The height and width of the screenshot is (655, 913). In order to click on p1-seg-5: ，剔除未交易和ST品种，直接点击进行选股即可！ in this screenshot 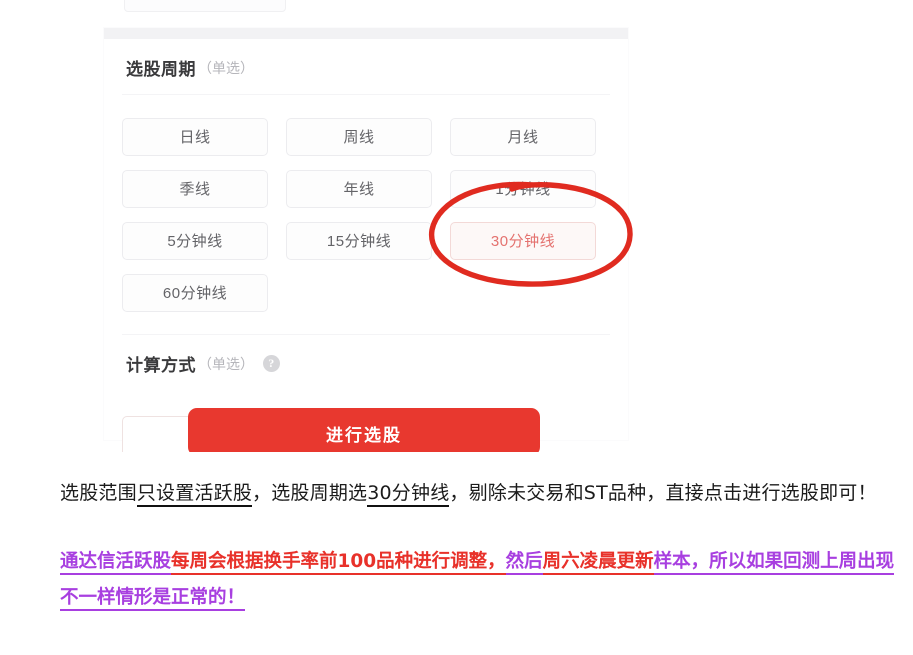, I will do `click(663, 493)`.